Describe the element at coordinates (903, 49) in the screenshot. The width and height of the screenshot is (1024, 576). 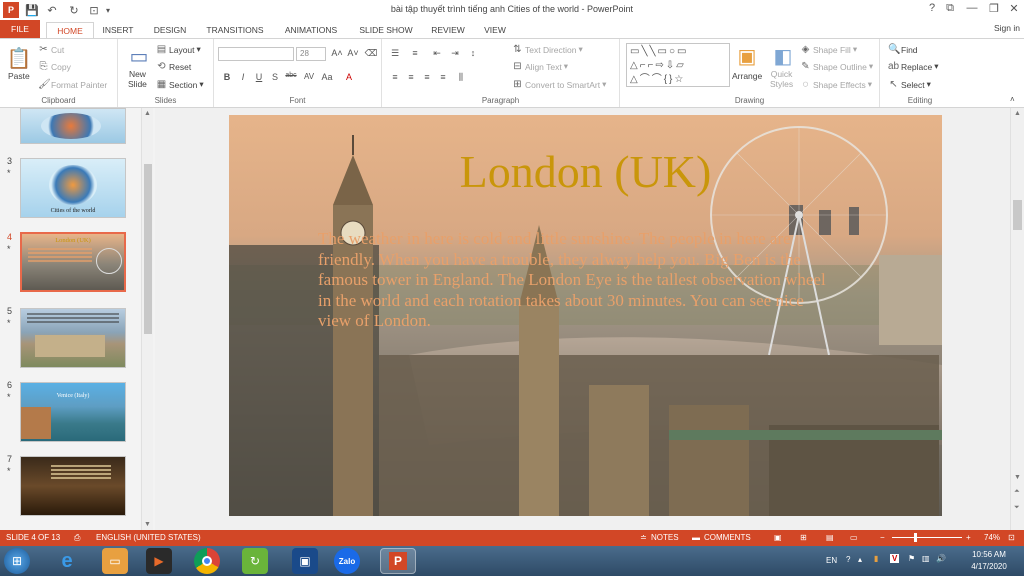
I see `find-button: 🔍 Find` at that location.